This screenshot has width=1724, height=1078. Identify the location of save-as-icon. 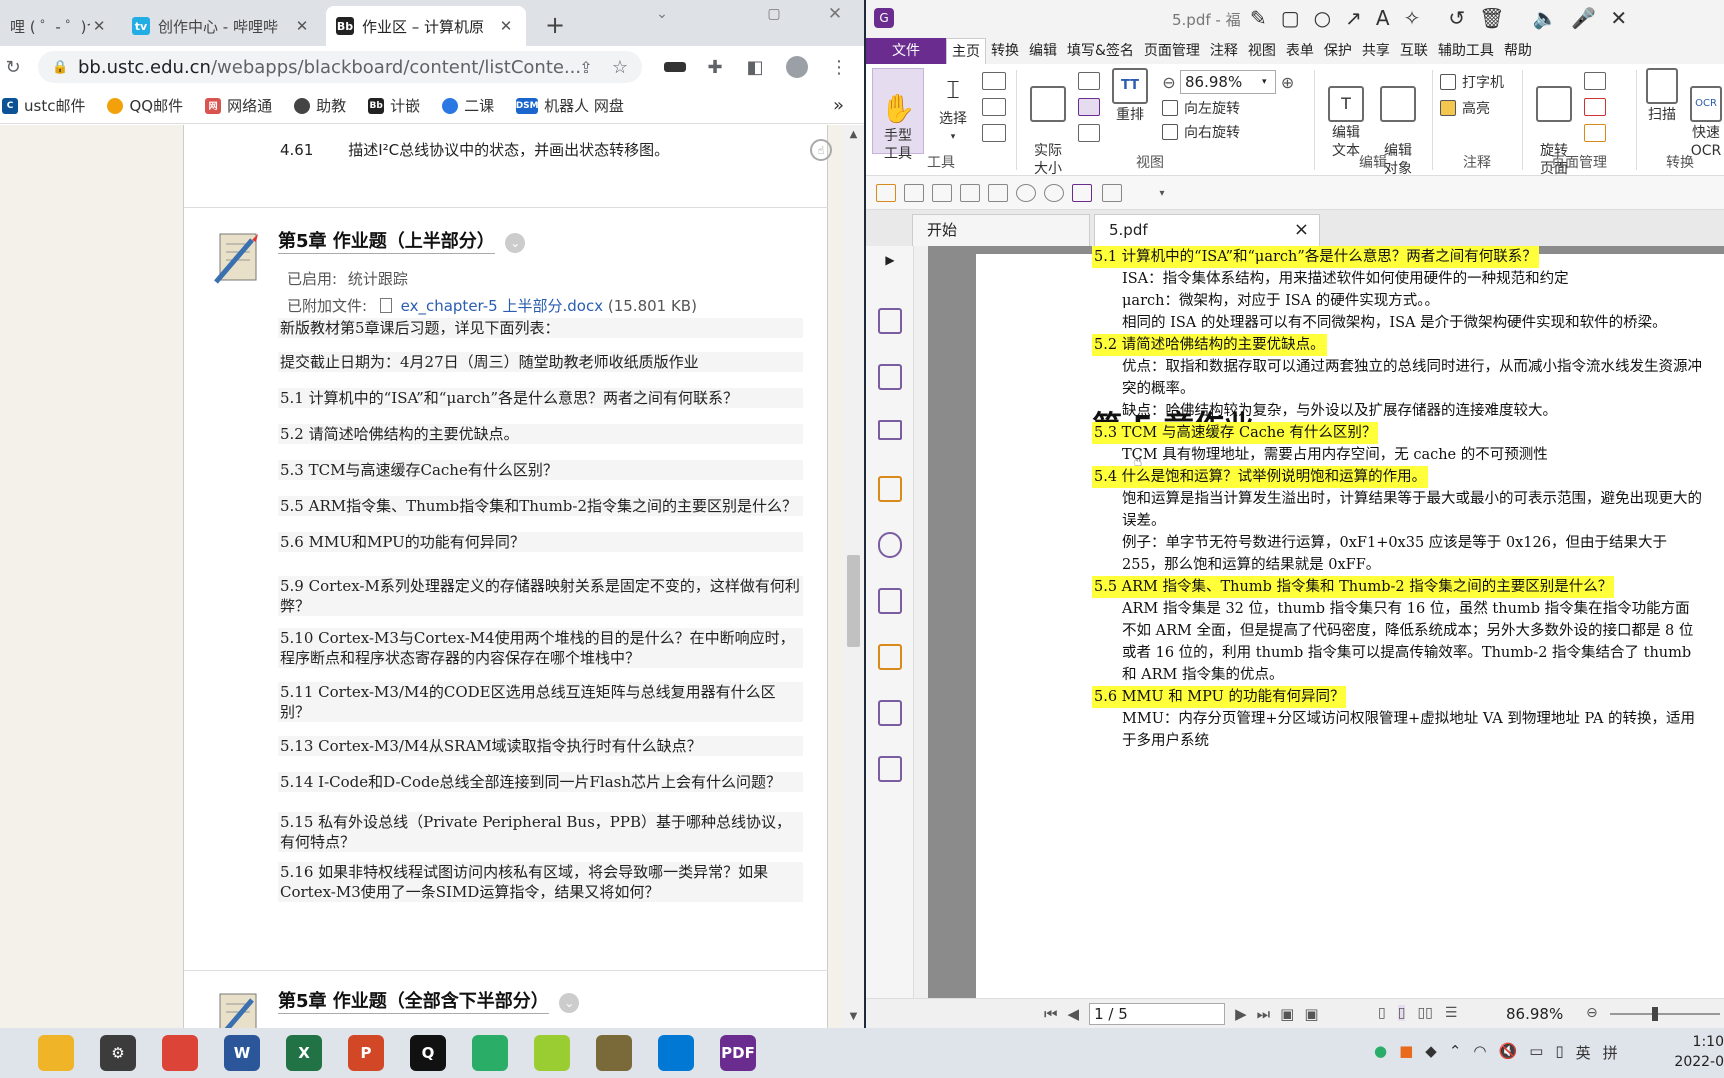
(1082, 193).